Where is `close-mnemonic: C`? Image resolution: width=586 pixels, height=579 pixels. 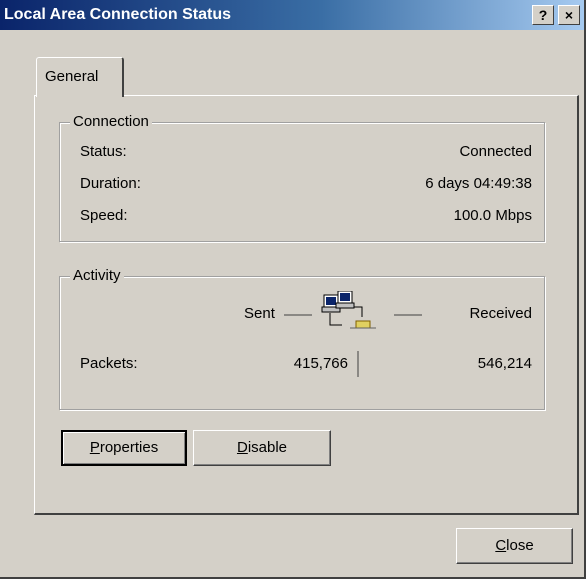
close-mnemonic: C is located at coordinates (501, 545).